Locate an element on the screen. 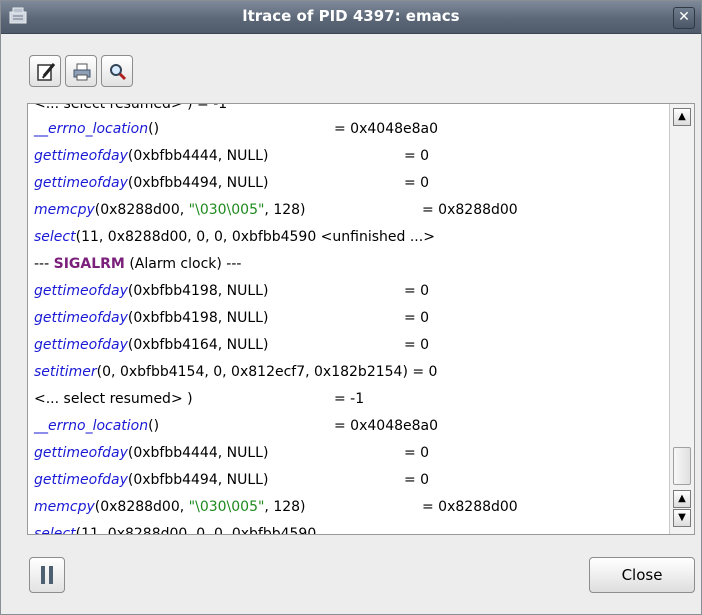  edit-button is located at coordinates (45, 71).